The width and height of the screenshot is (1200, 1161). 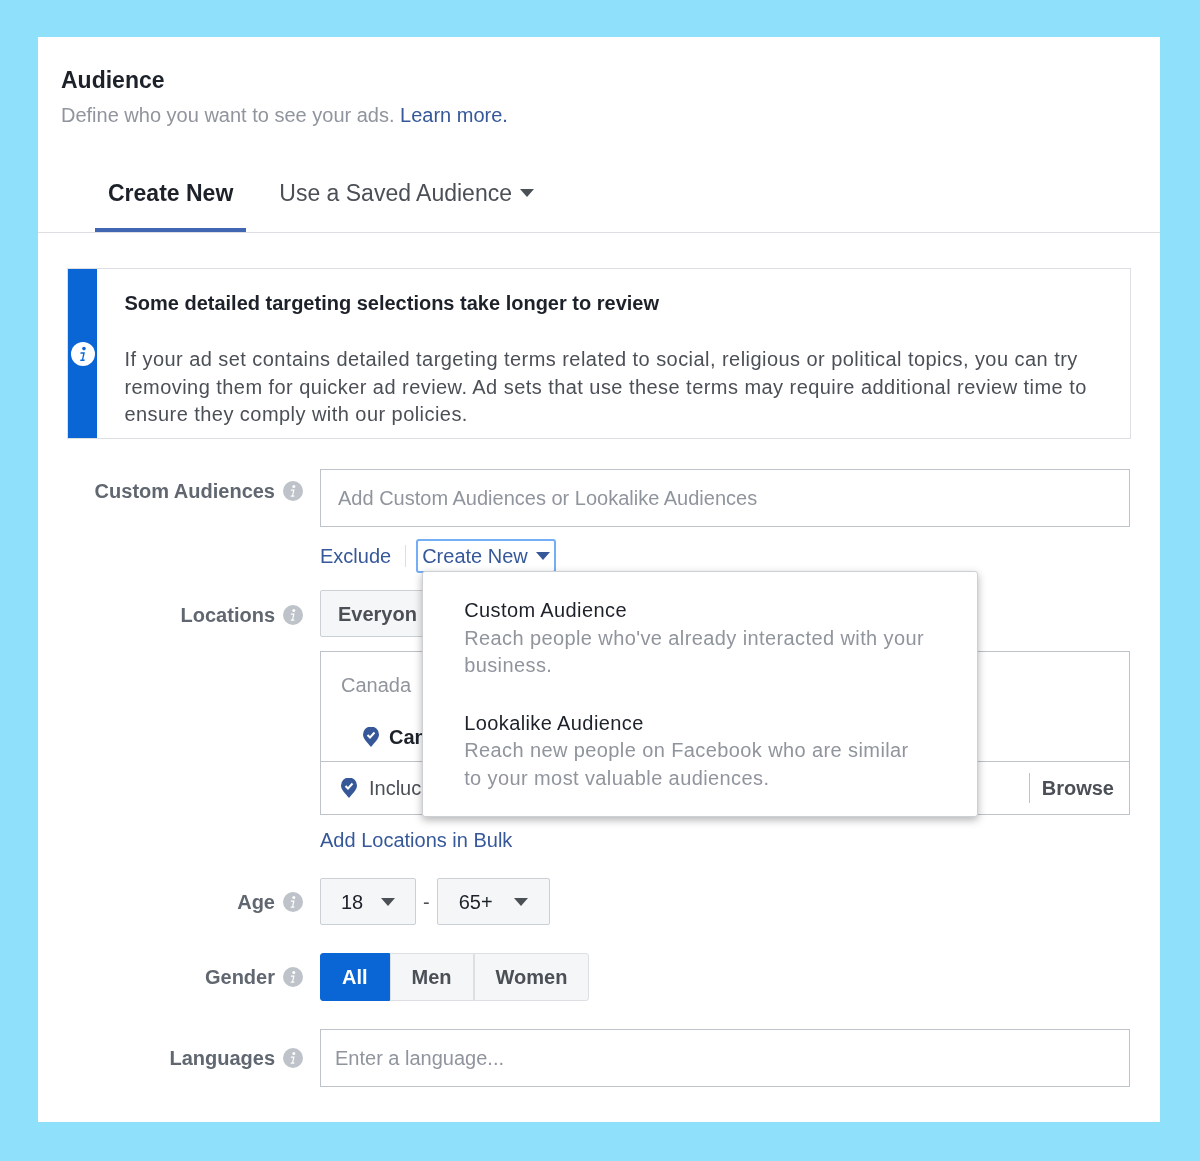 I want to click on gender-option: Men, so click(x=431, y=977).